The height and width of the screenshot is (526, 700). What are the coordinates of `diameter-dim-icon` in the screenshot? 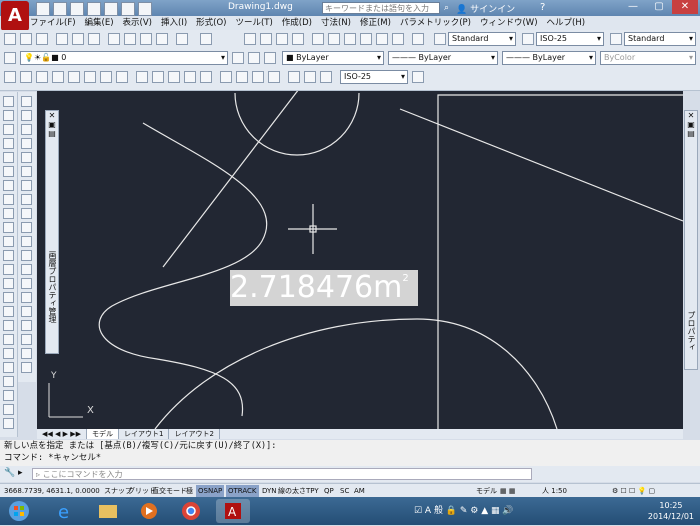 It's located at (106, 77).